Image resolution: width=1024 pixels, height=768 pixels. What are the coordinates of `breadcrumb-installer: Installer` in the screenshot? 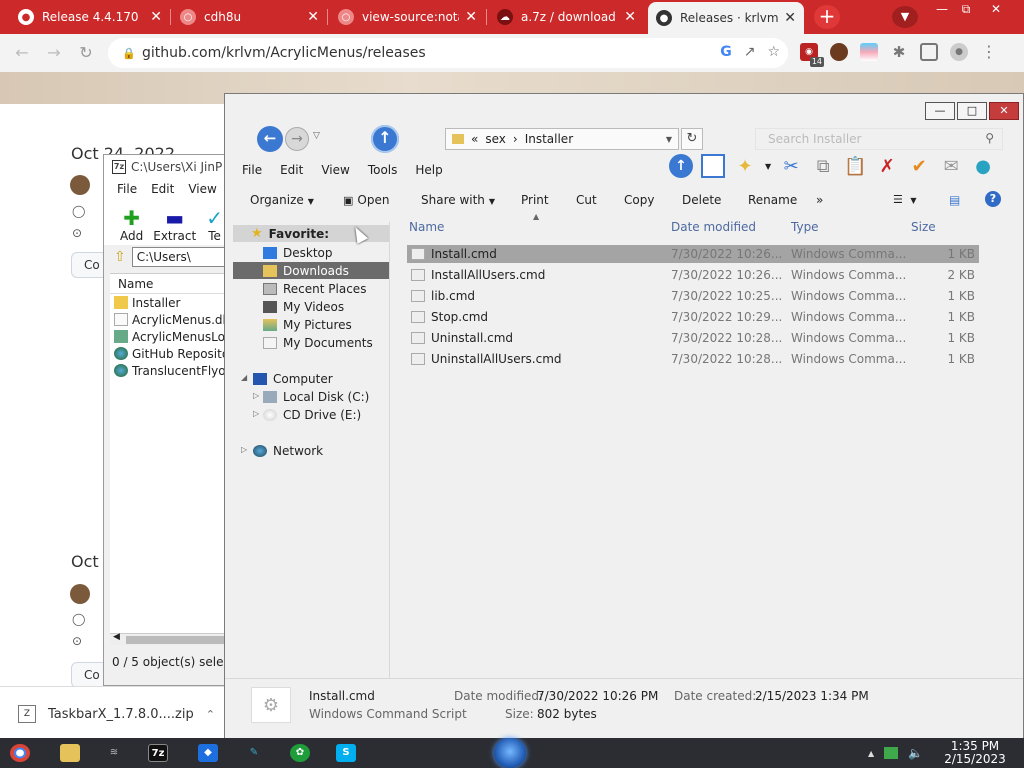 It's located at (549, 139).